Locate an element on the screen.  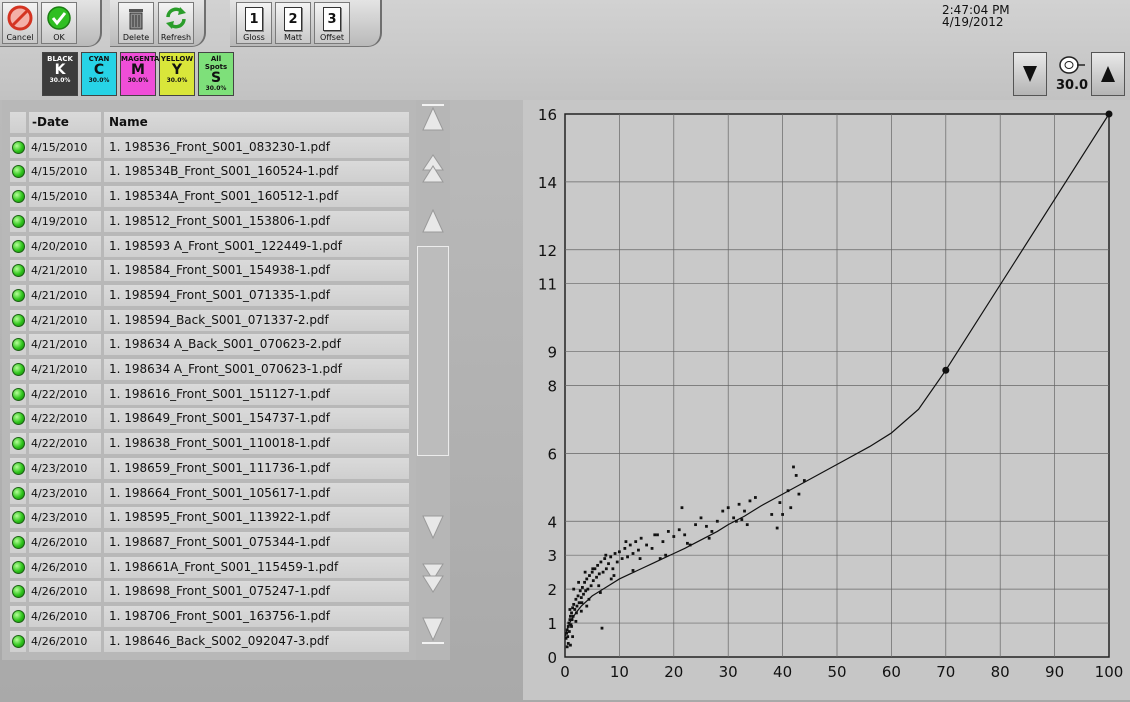
ink-letter: S is located at coordinates (216, 78).